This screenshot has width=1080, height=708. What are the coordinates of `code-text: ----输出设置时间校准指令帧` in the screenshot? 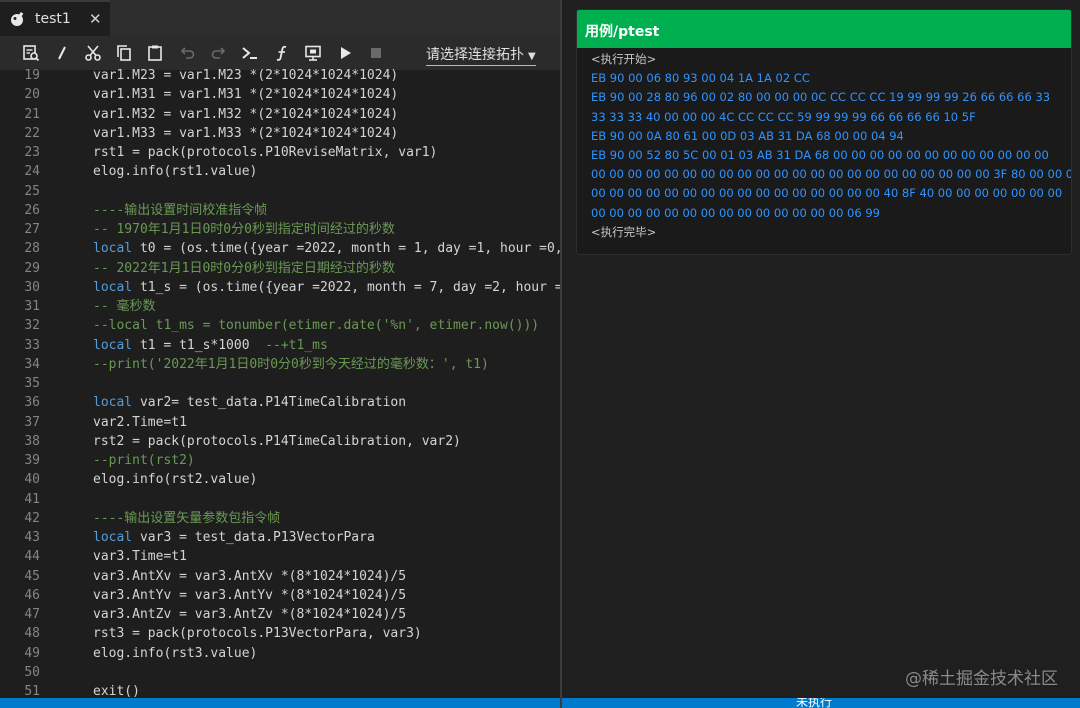 It's located at (180, 210).